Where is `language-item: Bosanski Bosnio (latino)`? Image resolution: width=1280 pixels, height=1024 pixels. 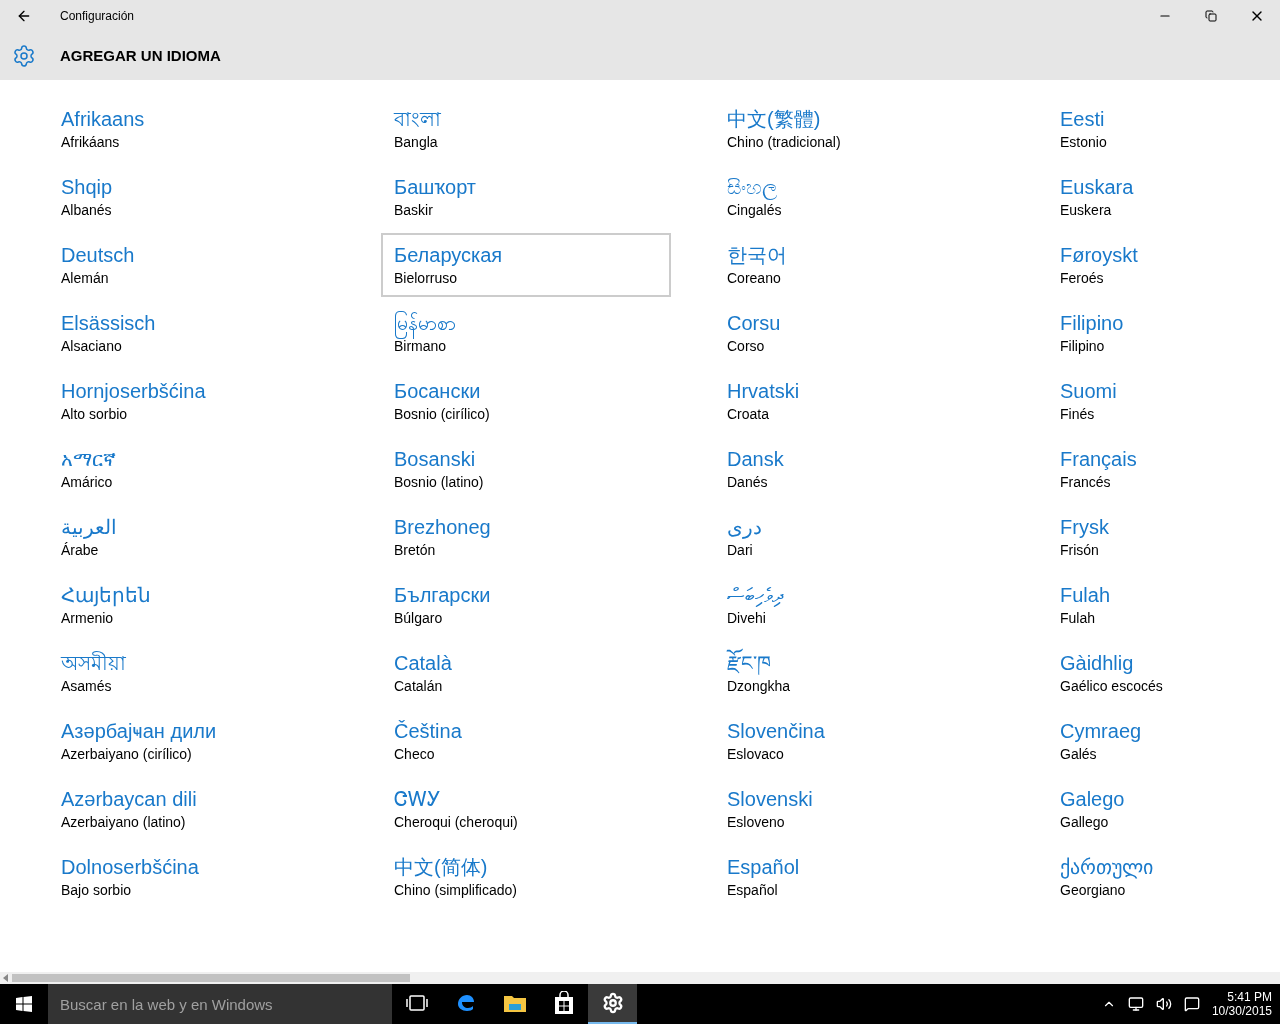 language-item: Bosanski Bosnio (latino) is located at coordinates (526, 469).